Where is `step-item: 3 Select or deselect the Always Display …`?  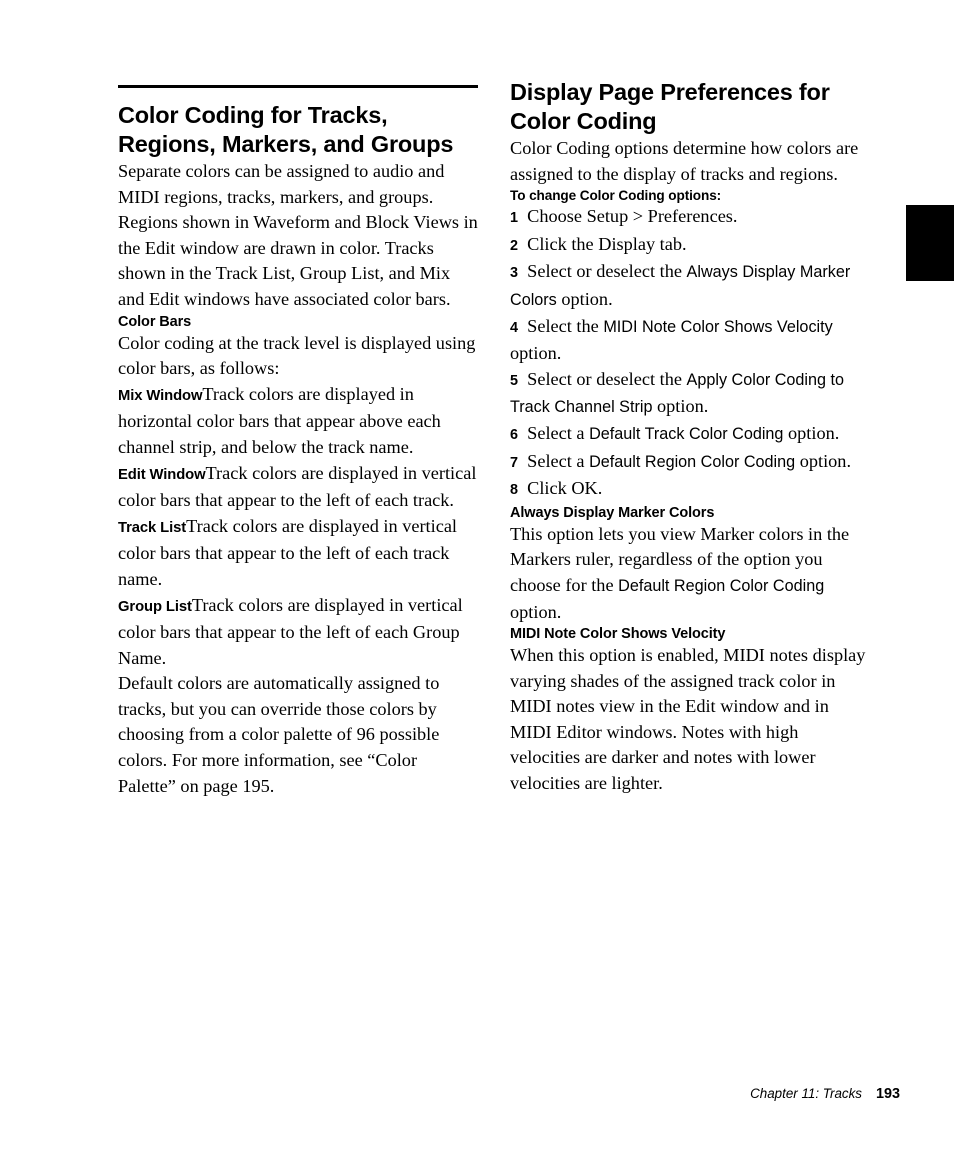 step-item: 3 Select or deselect the Always Display … is located at coordinates (690, 286).